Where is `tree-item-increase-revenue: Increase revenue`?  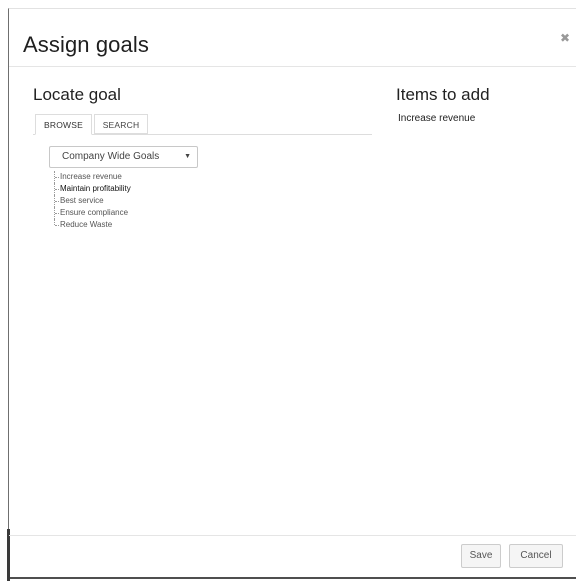 tree-item-increase-revenue: Increase revenue is located at coordinates (92, 177).